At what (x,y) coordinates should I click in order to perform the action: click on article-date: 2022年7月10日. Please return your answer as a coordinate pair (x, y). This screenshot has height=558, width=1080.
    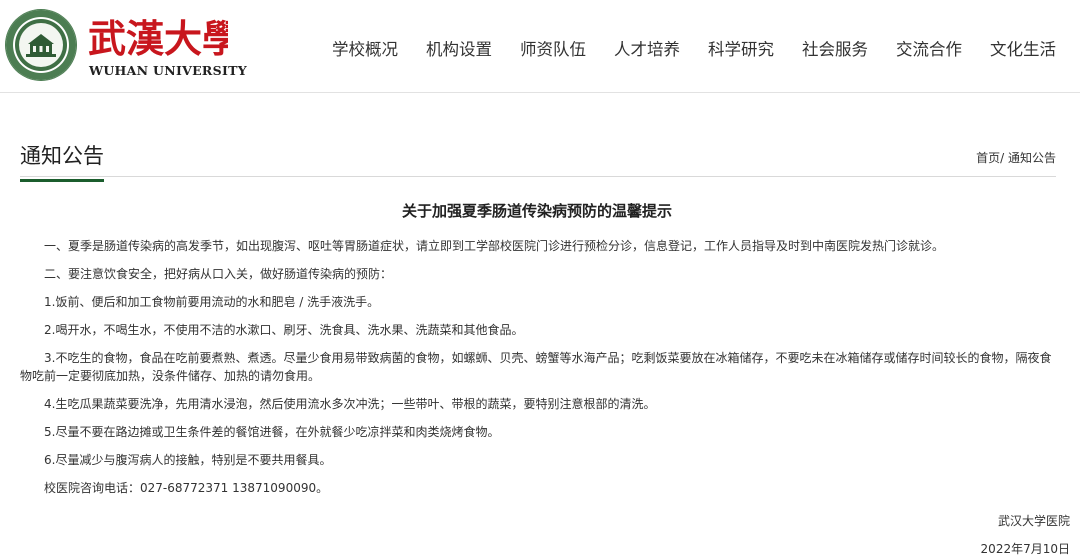
    Looking at the image, I should click on (1025, 549).